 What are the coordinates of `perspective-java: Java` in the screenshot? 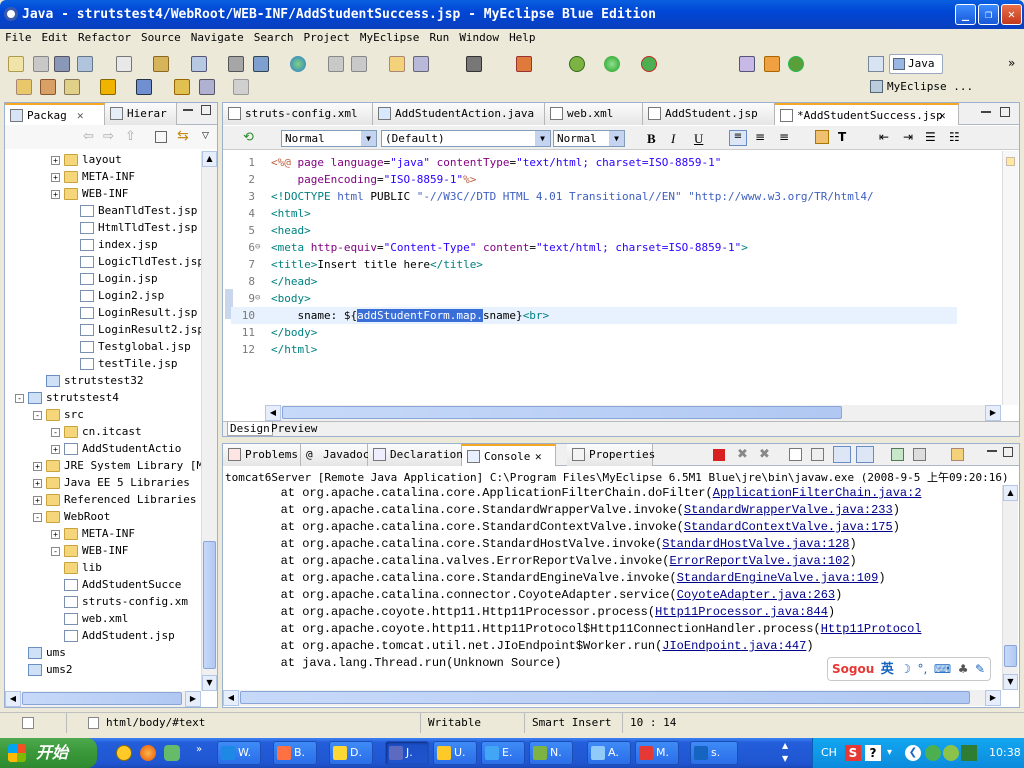 It's located at (916, 64).